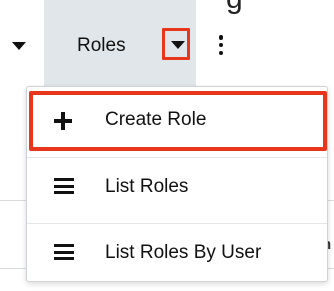 This screenshot has height=291, width=334. I want to click on menu-item-label: List Roles By User, so click(183, 252).